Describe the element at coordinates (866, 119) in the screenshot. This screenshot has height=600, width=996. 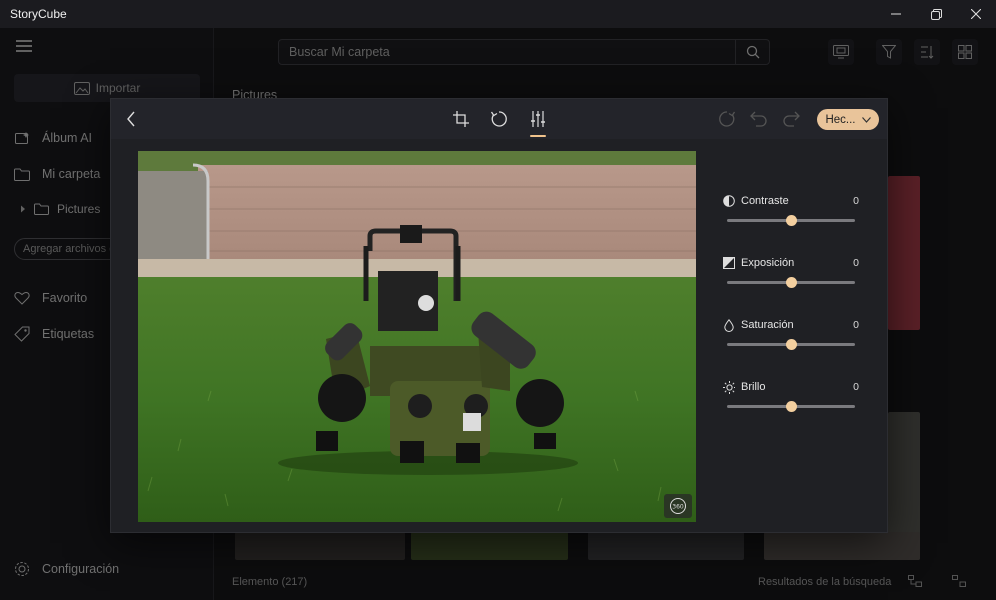
I see `chevron-down-icon` at that location.